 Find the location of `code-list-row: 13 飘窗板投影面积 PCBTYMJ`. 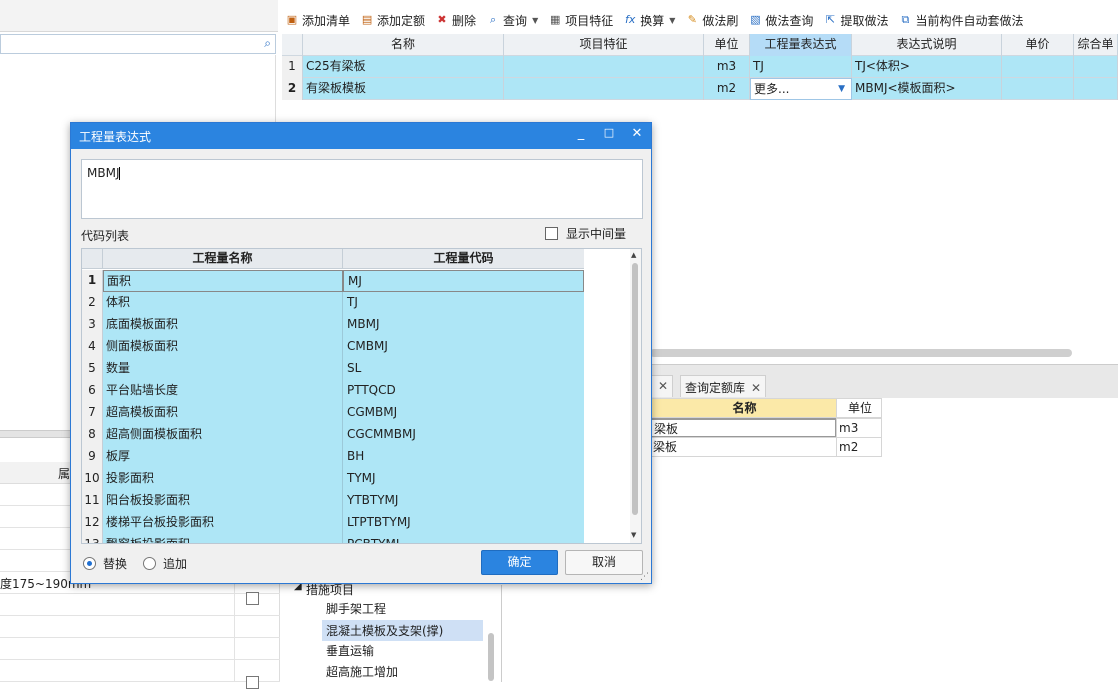

code-list-row: 13 飘窗板投影面积 PCBTYMJ is located at coordinates (333, 538).